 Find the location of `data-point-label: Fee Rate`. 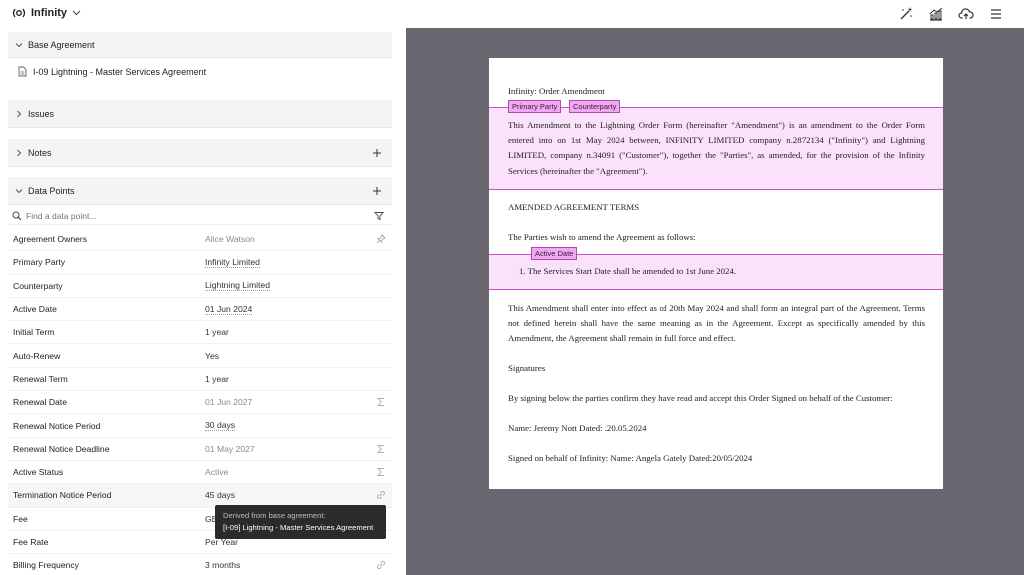

data-point-label: Fee Rate is located at coordinates (31, 542).